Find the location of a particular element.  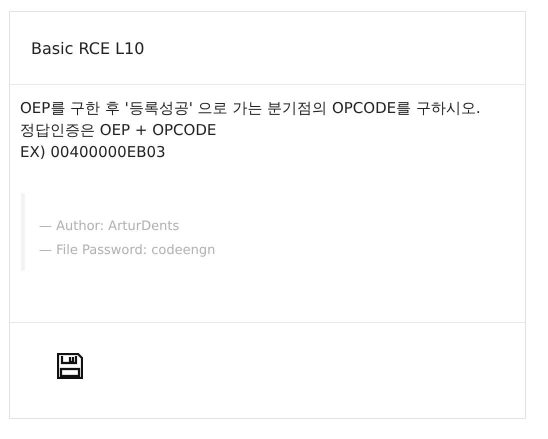

card-title: Basic RCE L10 is located at coordinates (87, 48).